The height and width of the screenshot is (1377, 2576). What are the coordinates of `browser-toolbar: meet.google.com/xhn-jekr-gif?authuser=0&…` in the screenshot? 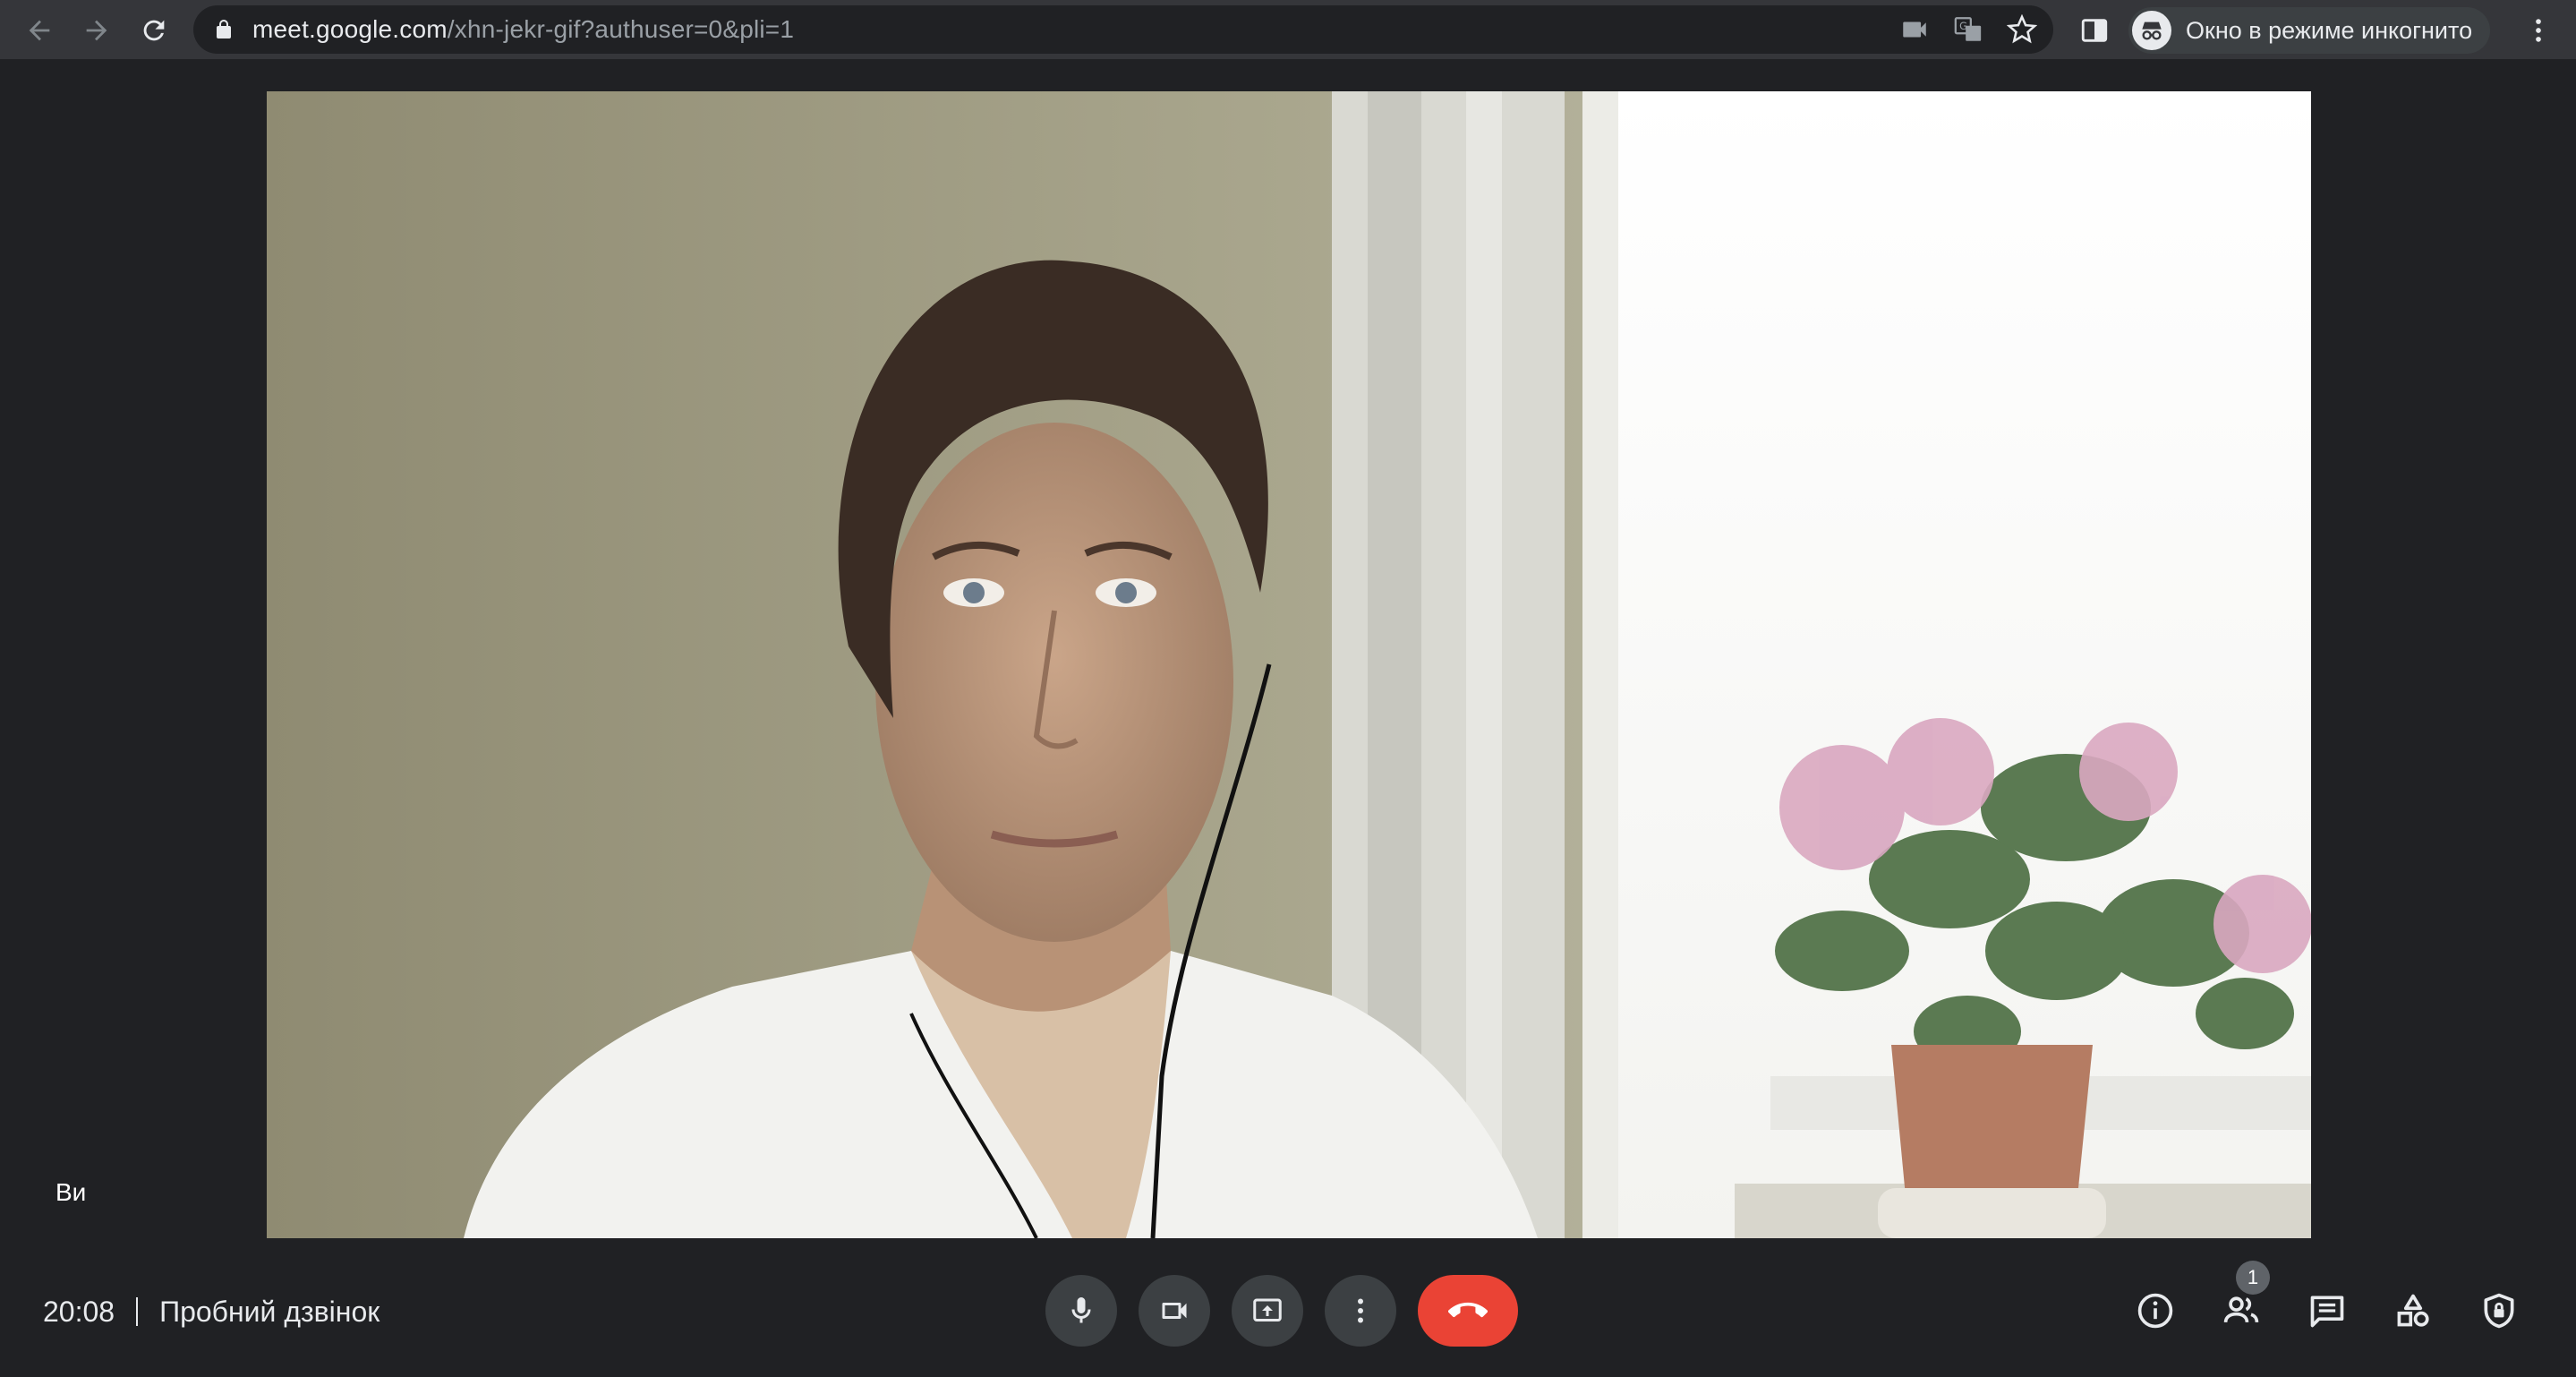 It's located at (1288, 30).